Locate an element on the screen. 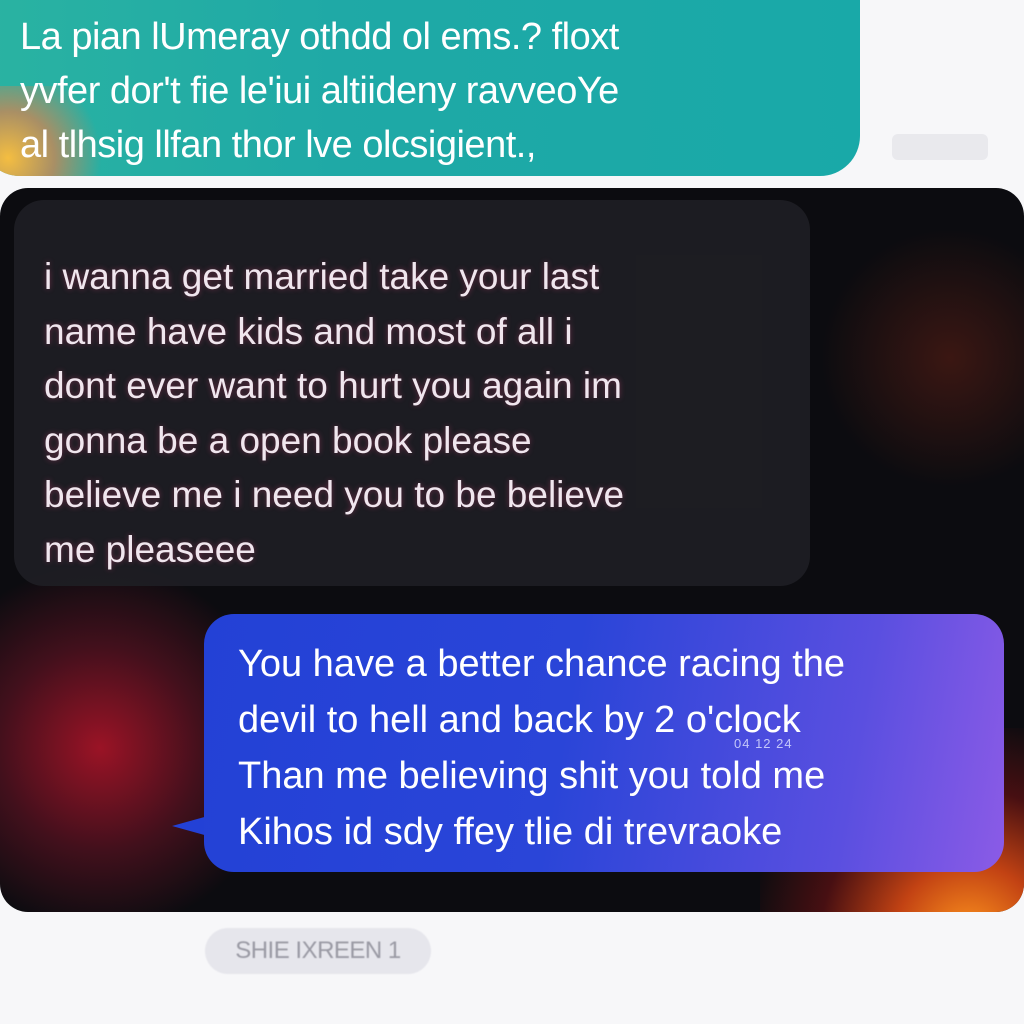 The image size is (1024, 1024). sent-message-line: You have a better chance racing the is located at coordinates (542, 664).